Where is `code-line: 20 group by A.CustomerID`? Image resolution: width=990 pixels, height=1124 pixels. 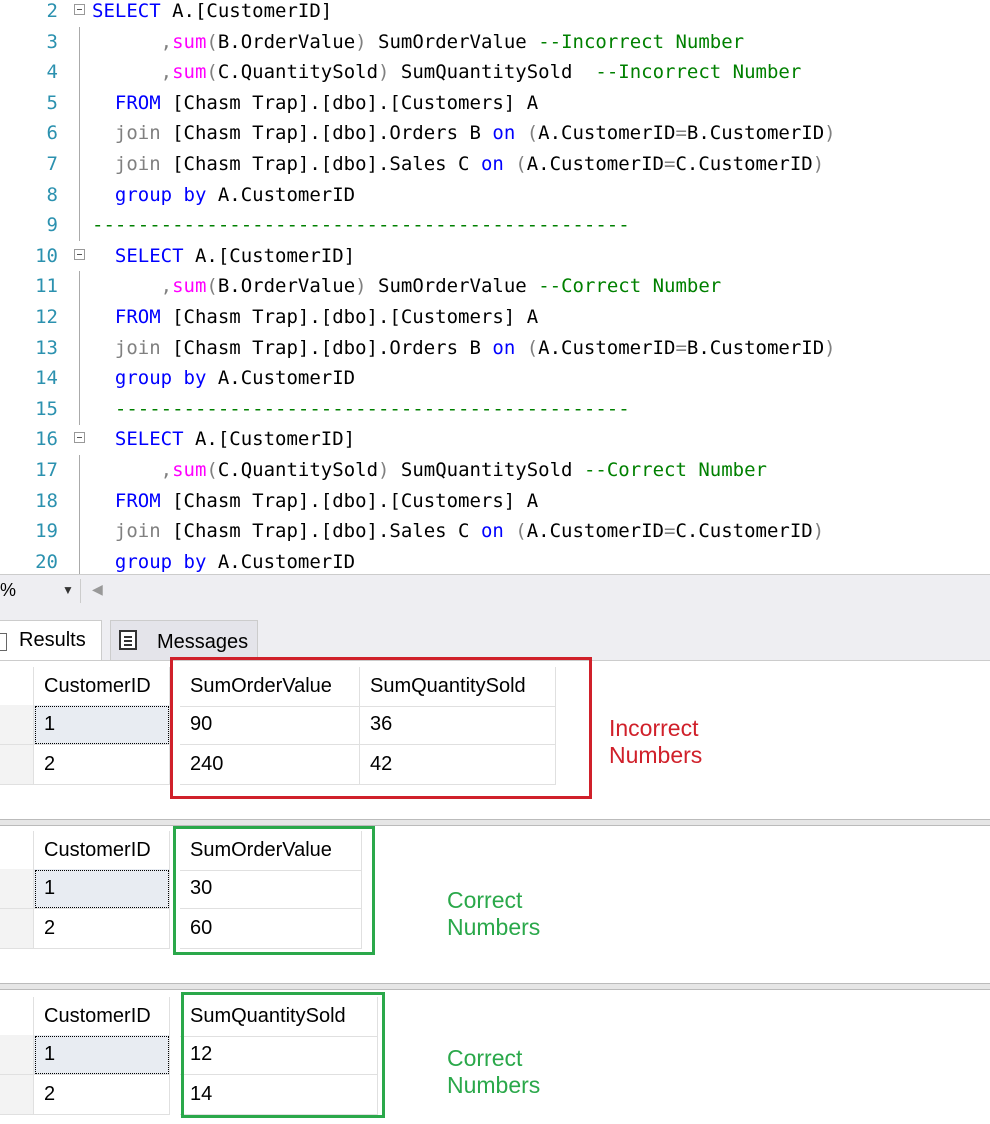
code-line: 20 group by A.CustomerID is located at coordinates (495, 562).